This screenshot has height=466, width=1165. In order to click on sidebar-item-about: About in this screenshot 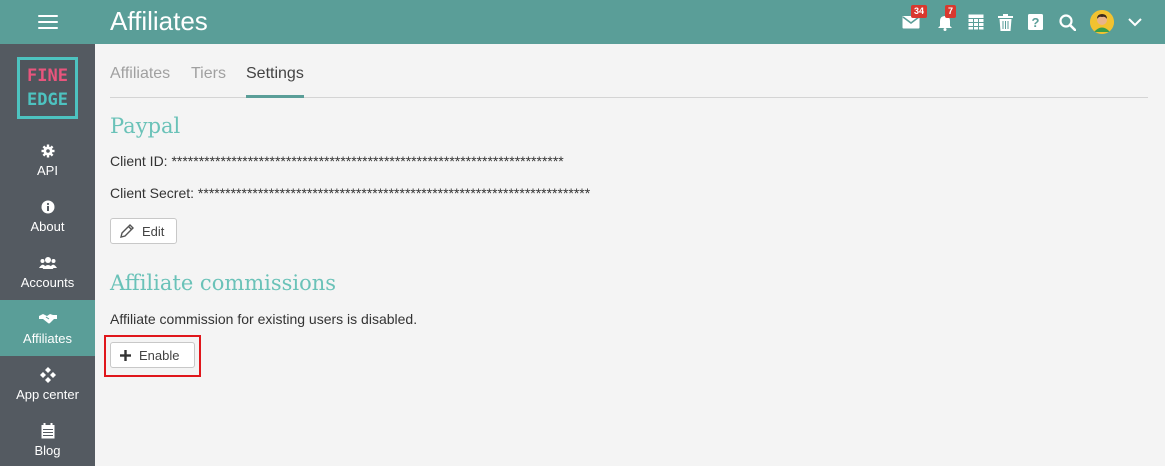, I will do `click(47, 216)`.